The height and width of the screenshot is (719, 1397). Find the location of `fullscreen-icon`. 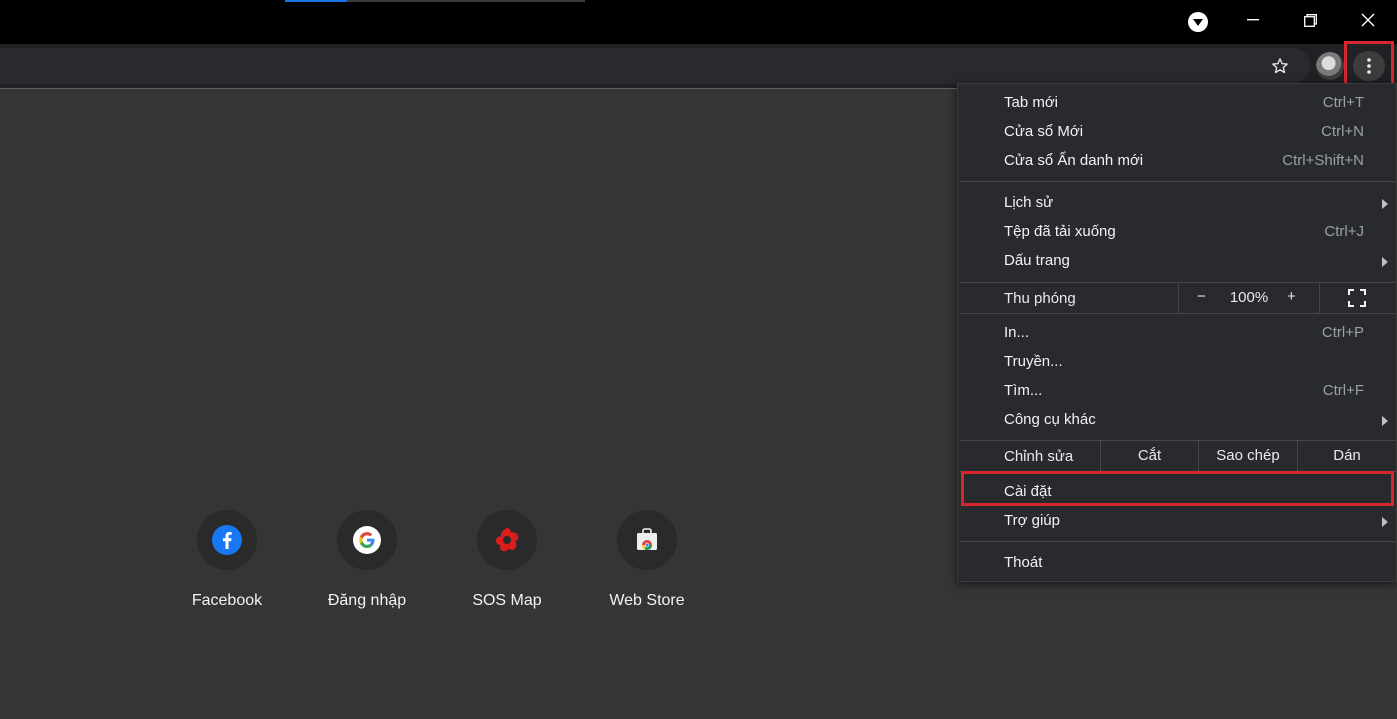

fullscreen-icon is located at coordinates (1357, 298).